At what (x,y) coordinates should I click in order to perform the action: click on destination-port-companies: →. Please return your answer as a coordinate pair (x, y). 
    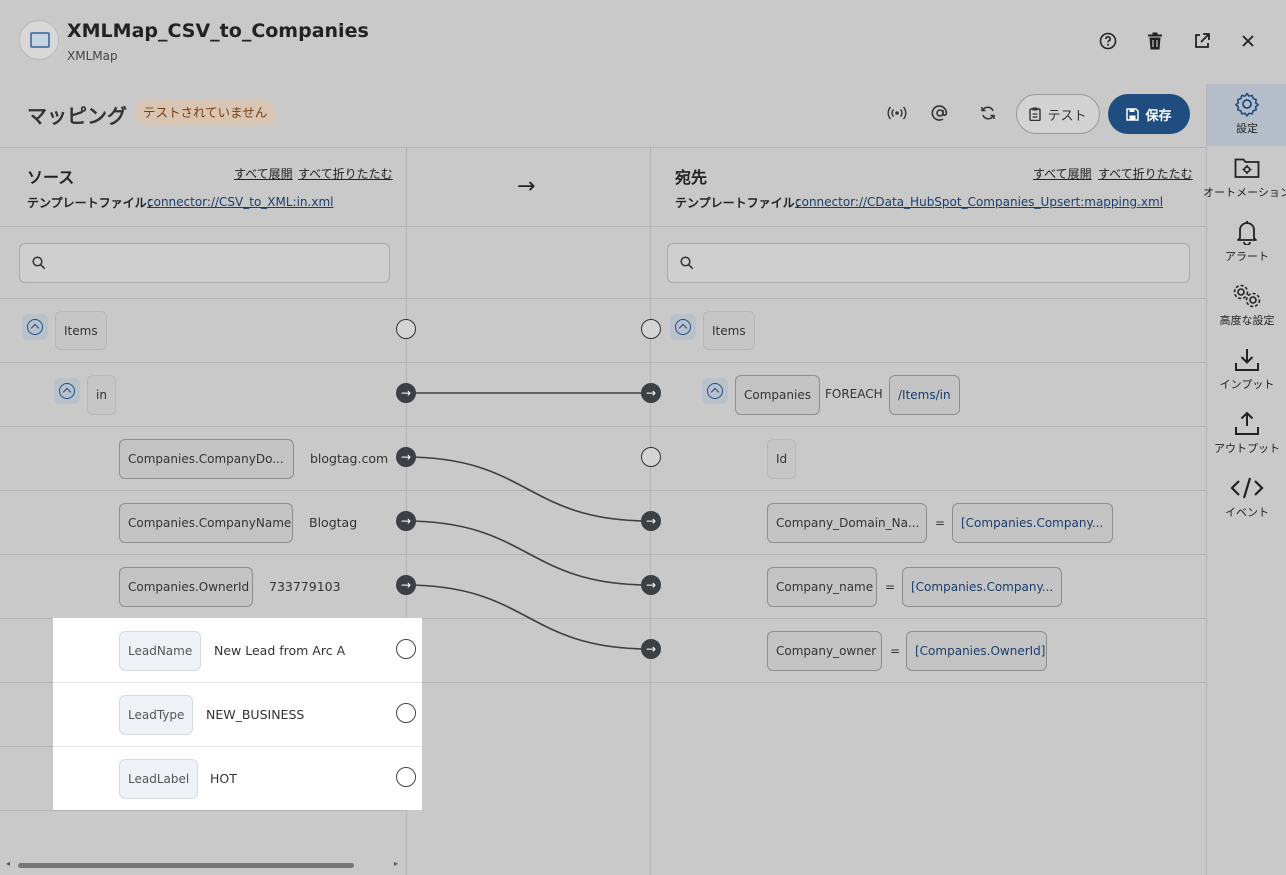
    Looking at the image, I should click on (651, 393).